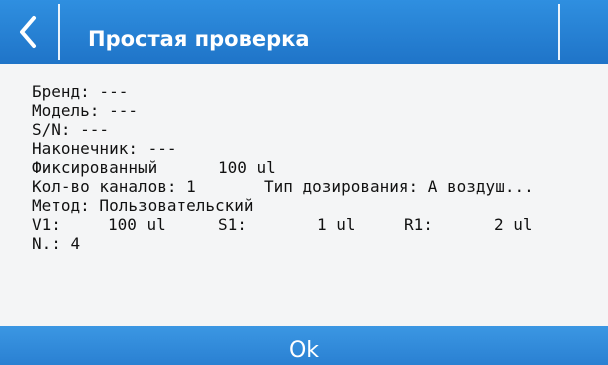 The height and width of the screenshot is (365, 608). Describe the element at coordinates (85, 110) in the screenshot. I see `model-line: Модель: ---` at that location.